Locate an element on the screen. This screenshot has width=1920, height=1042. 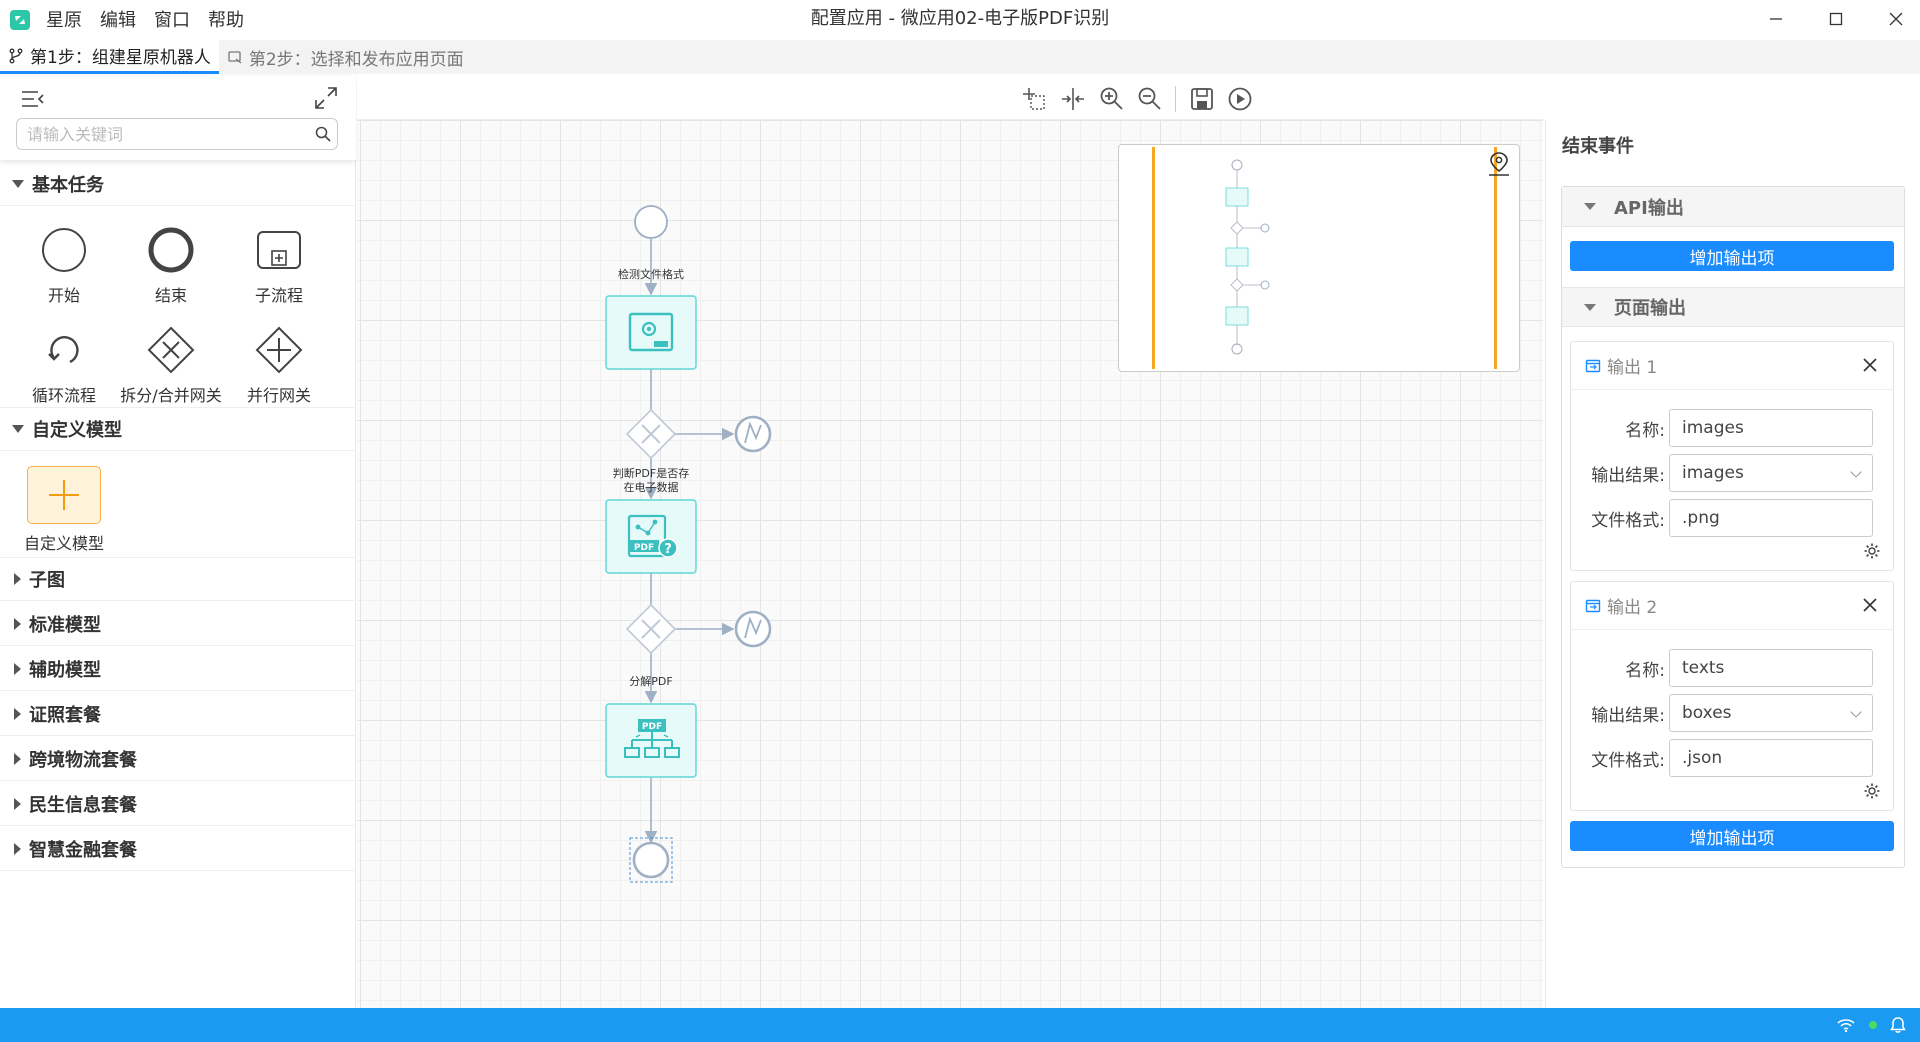
tab-step-1: 第1步：组建星原机器人 is located at coordinates (109, 57).